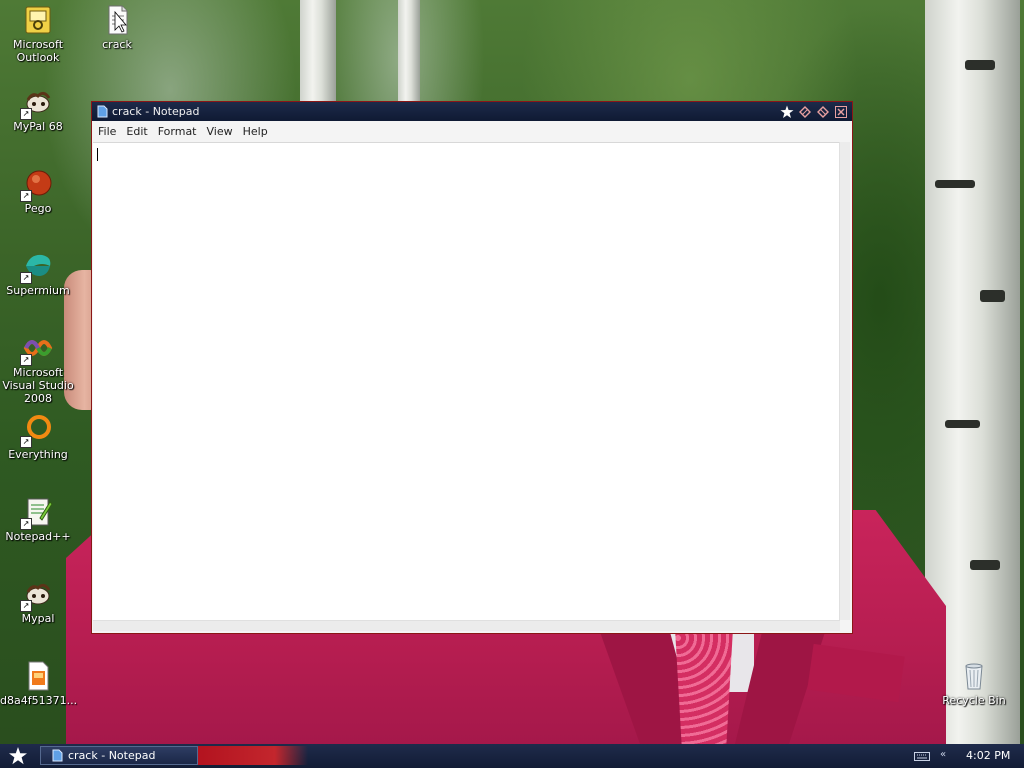  I want to click on image-file-icon, so click(38, 676).